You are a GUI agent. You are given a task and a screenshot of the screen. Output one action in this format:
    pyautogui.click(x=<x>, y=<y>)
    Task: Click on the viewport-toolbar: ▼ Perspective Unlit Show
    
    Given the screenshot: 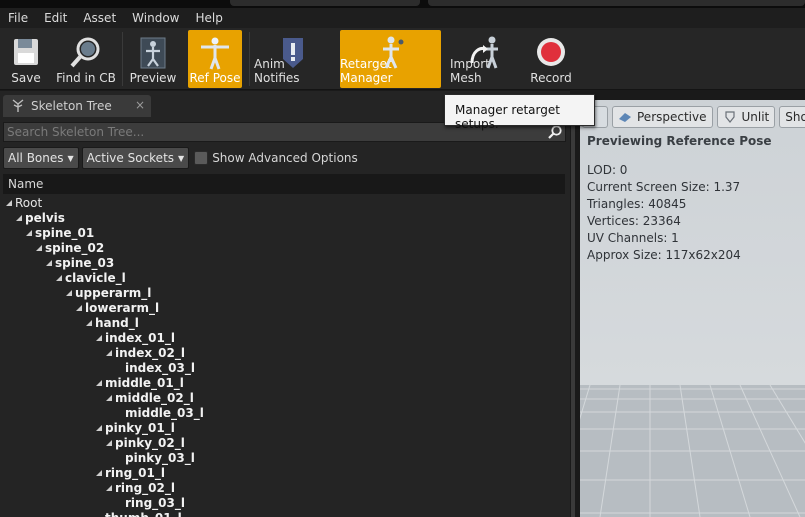 What is the action you would take?
    pyautogui.click(x=692, y=117)
    